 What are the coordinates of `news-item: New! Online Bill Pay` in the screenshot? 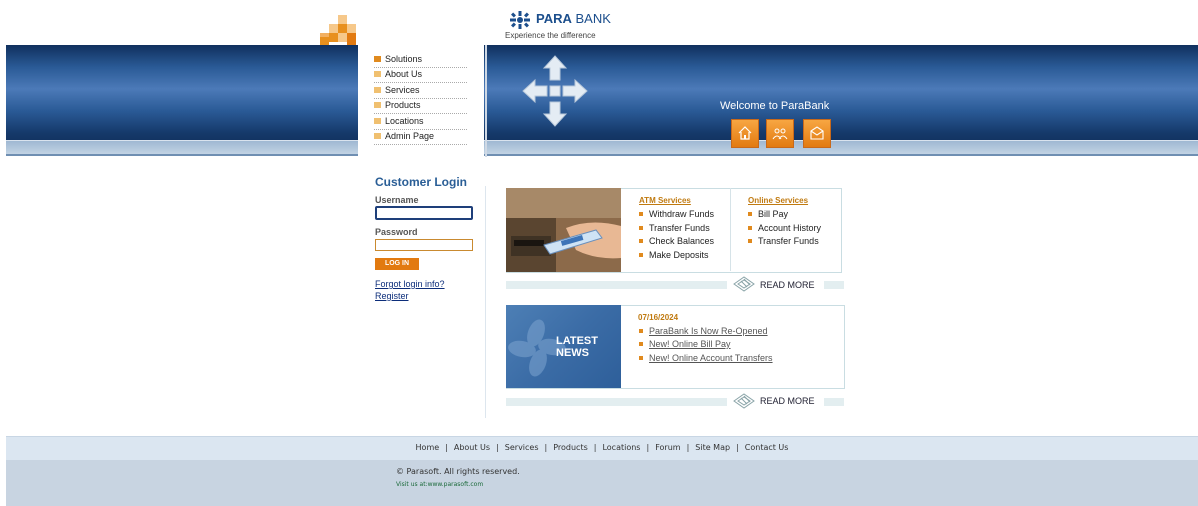 It's located at (685, 344).